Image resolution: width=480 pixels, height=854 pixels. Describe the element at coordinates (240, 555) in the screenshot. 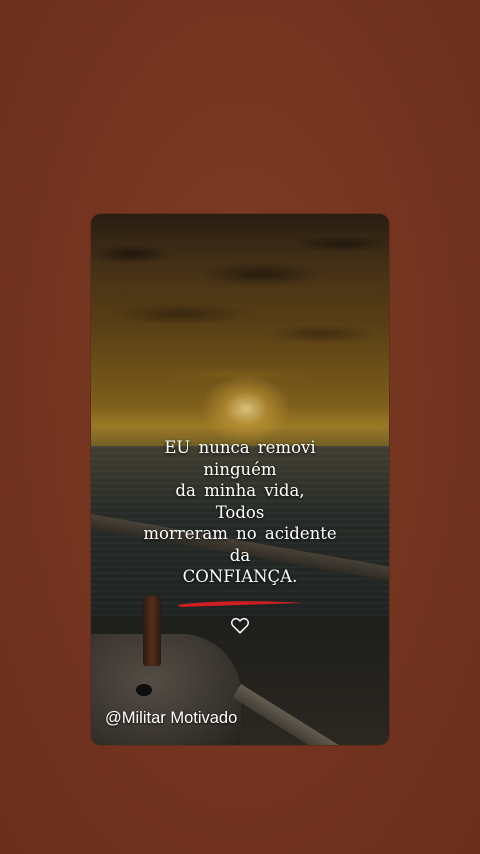

I see `quote-line: da` at that location.